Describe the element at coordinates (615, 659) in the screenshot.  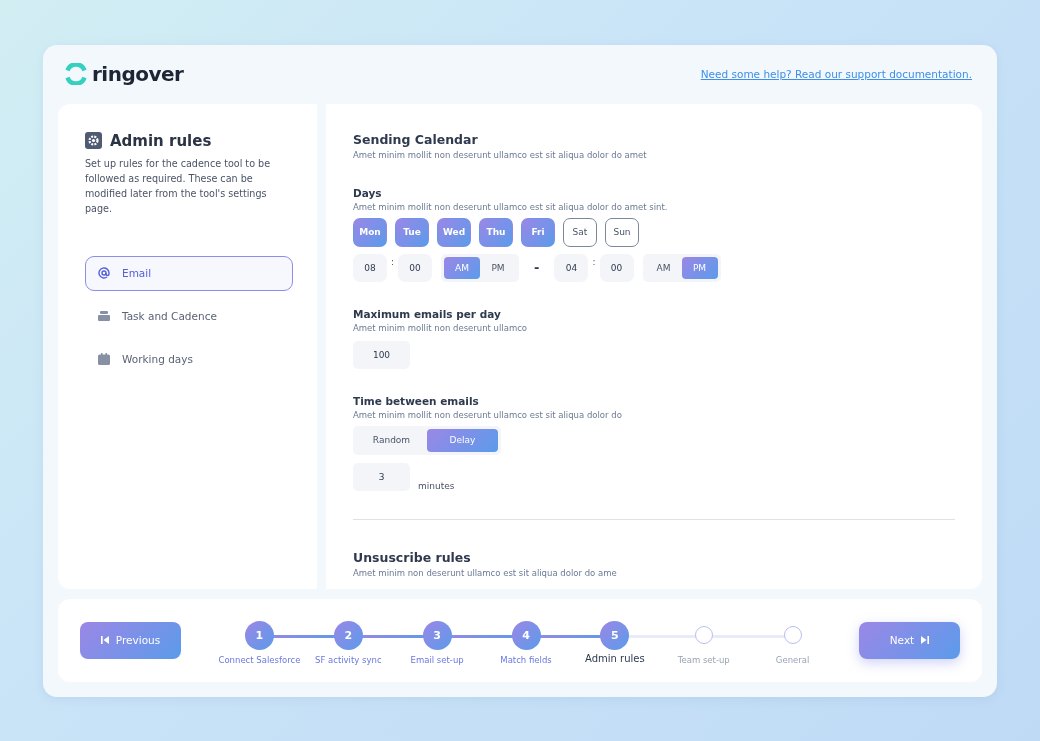
I see `step-label: Admin rules` at that location.